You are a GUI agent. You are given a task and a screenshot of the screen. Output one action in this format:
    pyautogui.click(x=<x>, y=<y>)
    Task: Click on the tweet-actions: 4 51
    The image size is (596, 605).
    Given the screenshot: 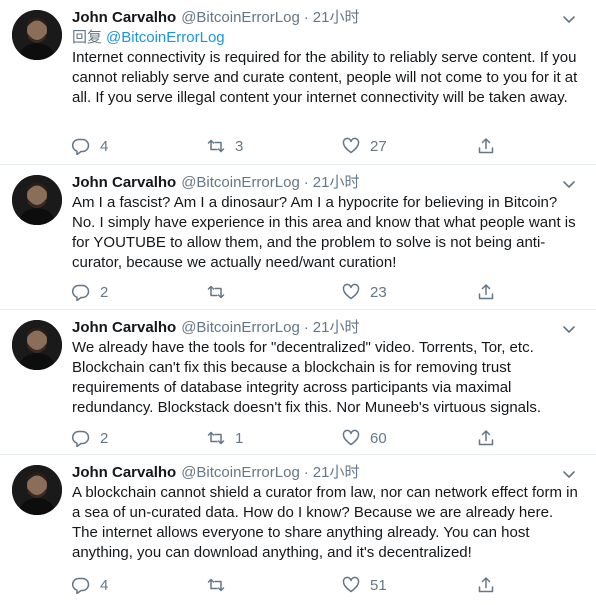 What is the action you would take?
    pyautogui.click(x=292, y=585)
    